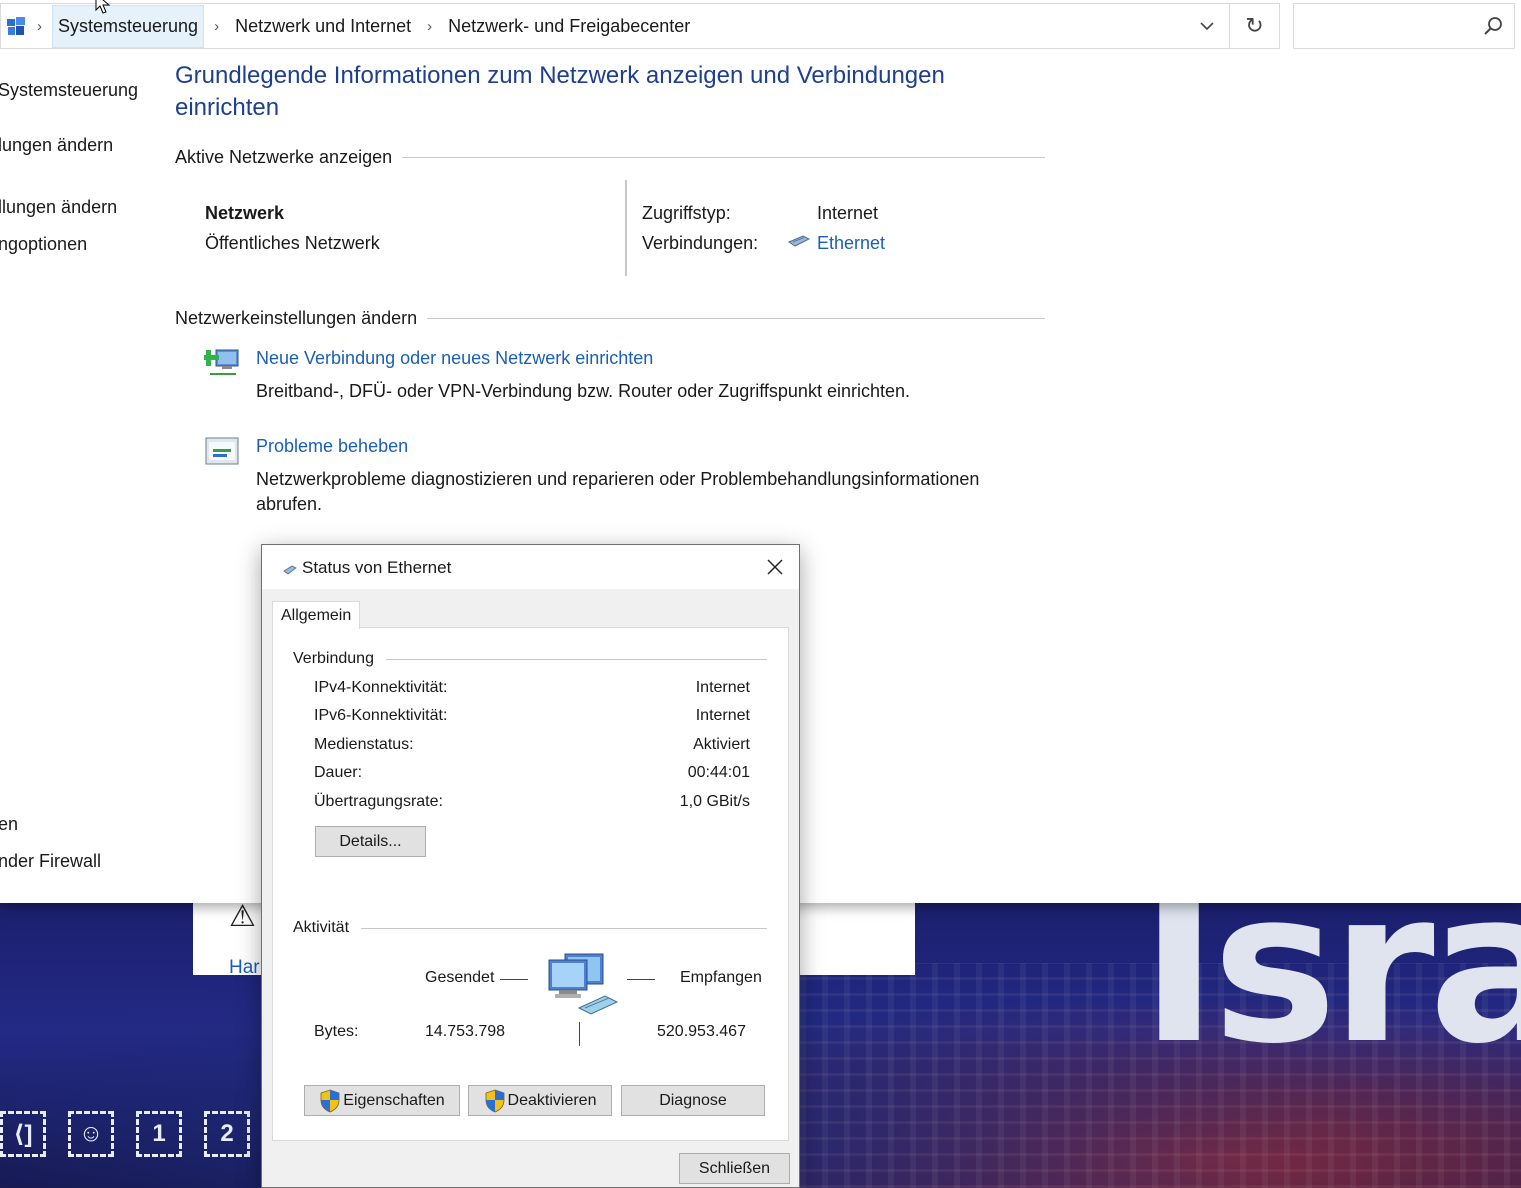 The height and width of the screenshot is (1188, 1521). I want to click on nav-link-see-also-1: en, so click(9, 824).